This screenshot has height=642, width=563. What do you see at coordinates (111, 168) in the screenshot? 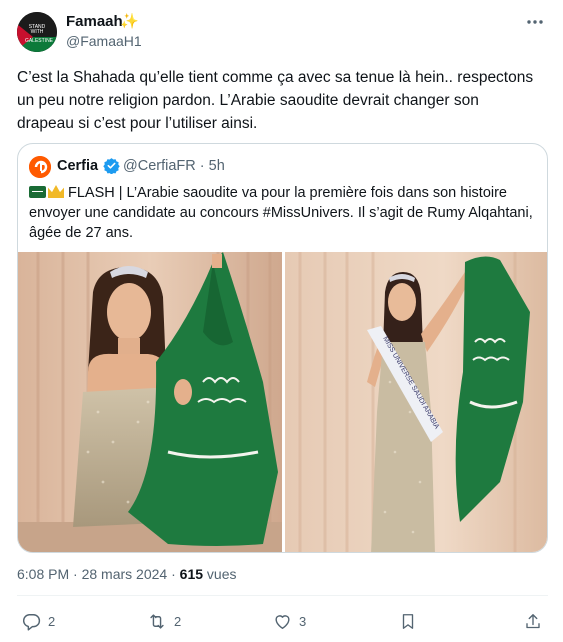
I see `verified-badge-icon` at bounding box center [111, 168].